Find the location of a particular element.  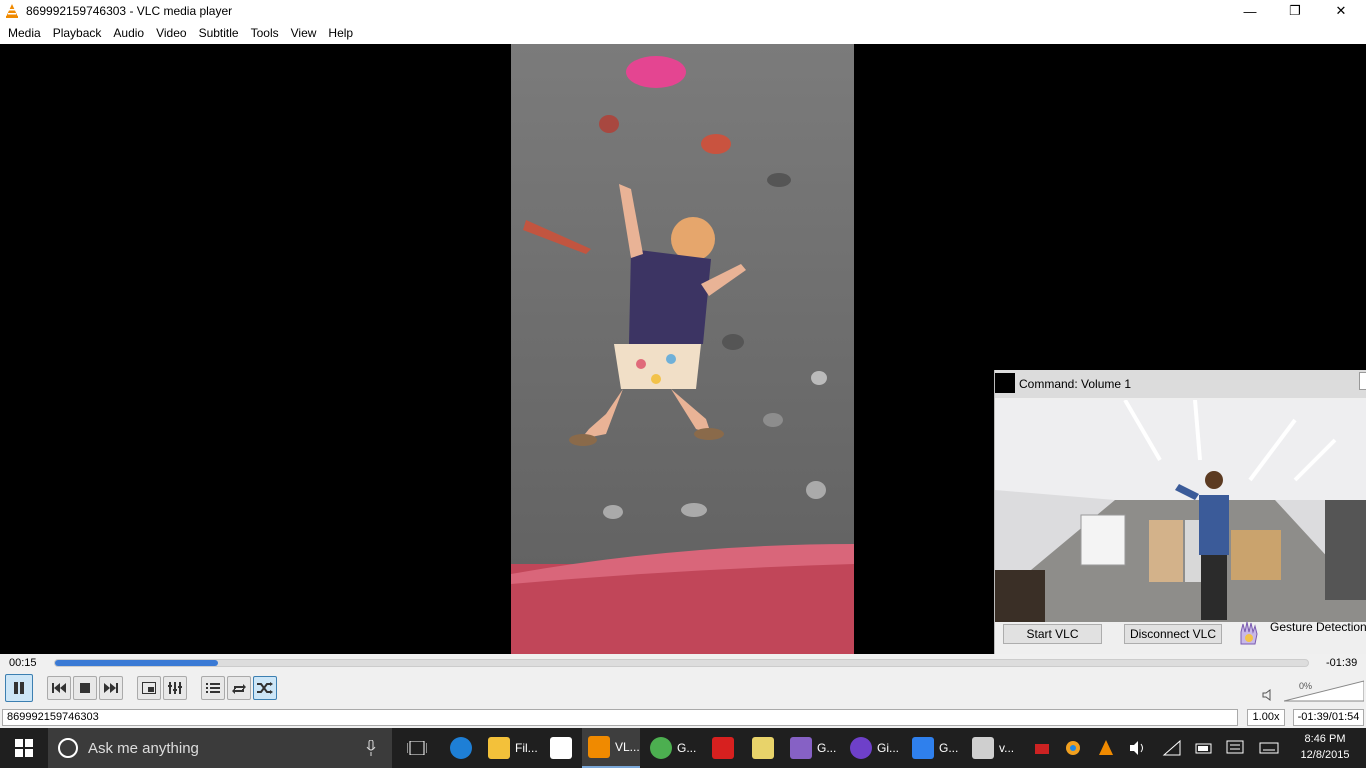

volume-icon is located at coordinates (1138, 748).